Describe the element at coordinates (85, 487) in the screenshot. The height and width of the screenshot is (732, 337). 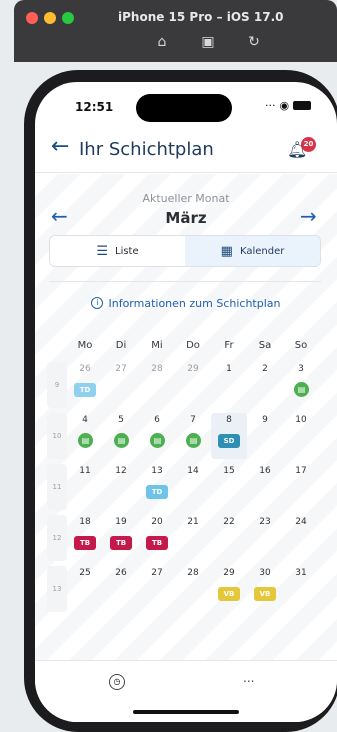
I see `calendar-day: 11` at that location.